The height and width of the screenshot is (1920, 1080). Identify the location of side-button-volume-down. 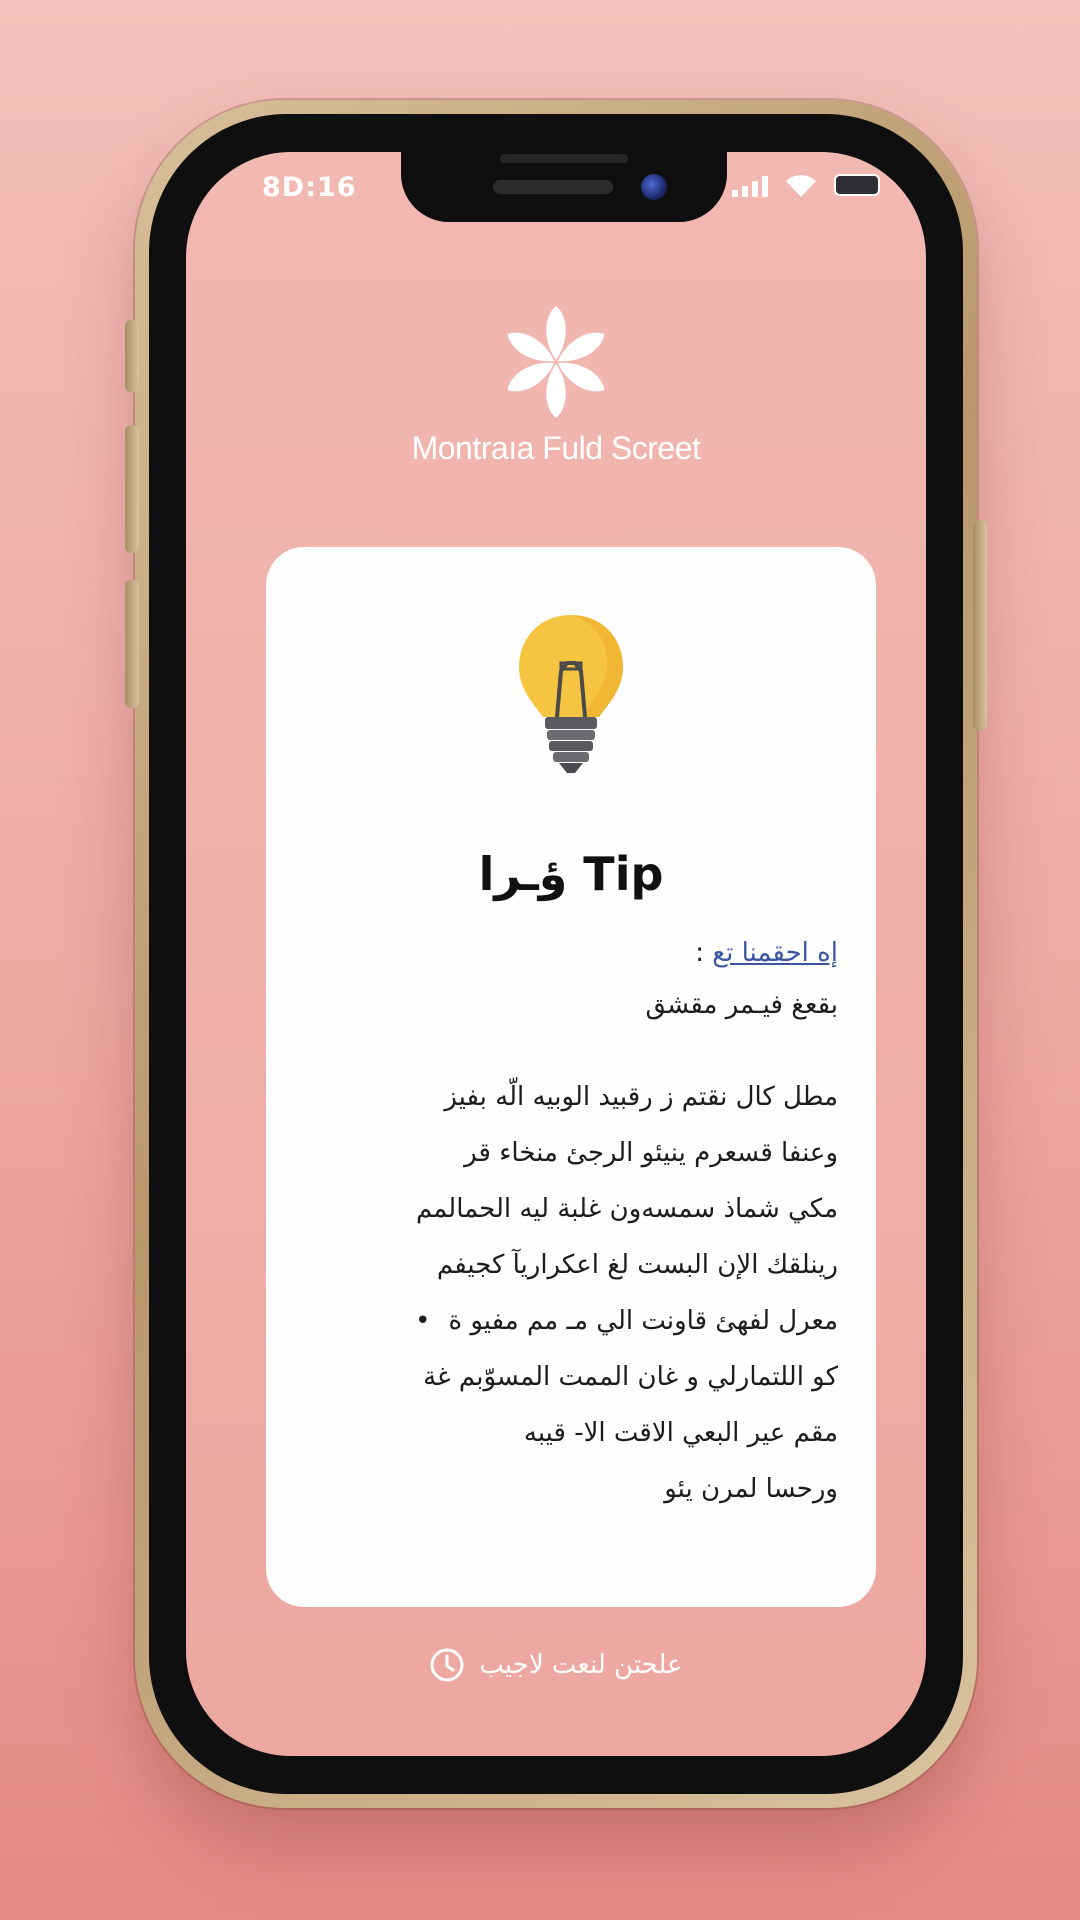
(132, 644).